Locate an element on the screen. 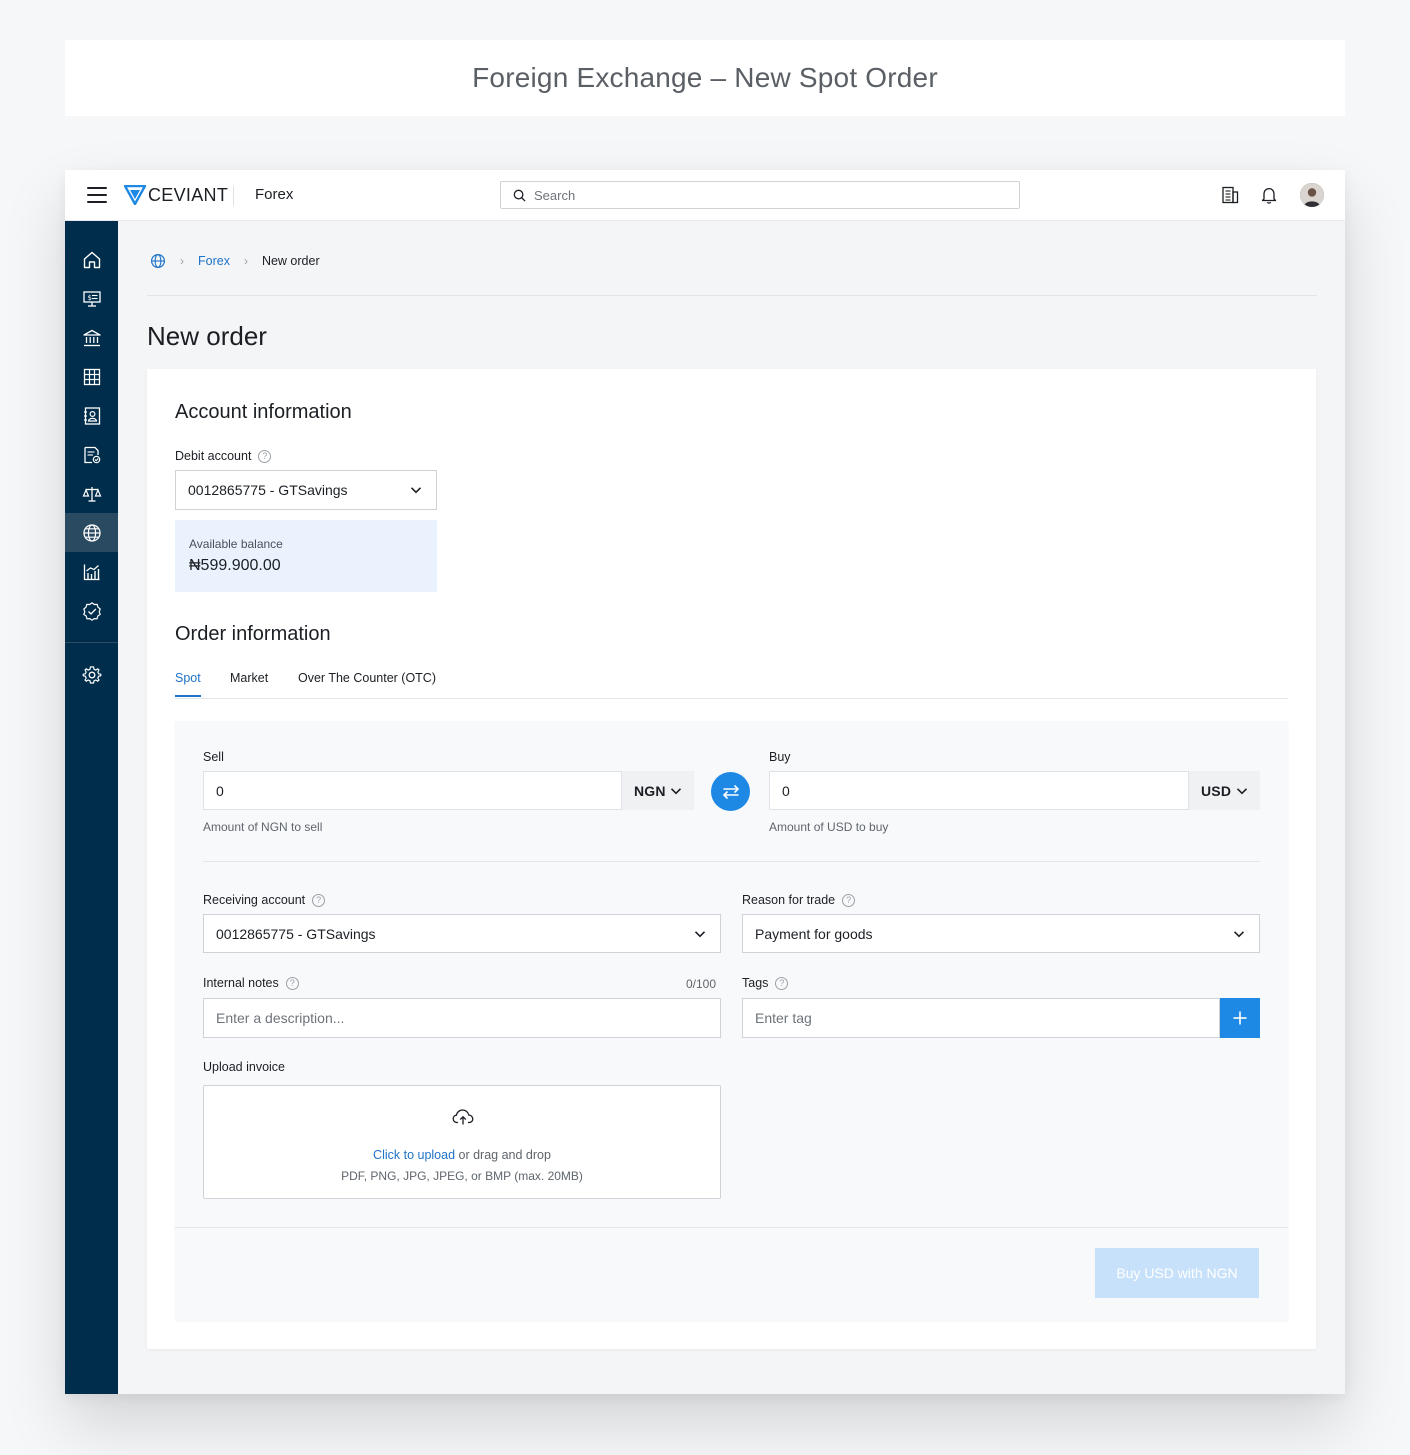 The height and width of the screenshot is (1455, 1410). receiving-account-select: 0012865775 - GTSavings is located at coordinates (462, 933).